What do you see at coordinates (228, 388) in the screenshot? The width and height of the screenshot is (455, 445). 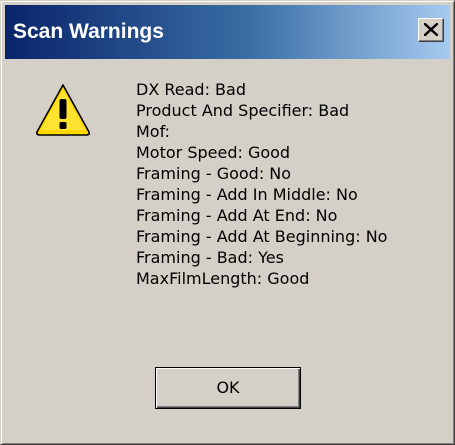 I see `ok-button: OK` at bounding box center [228, 388].